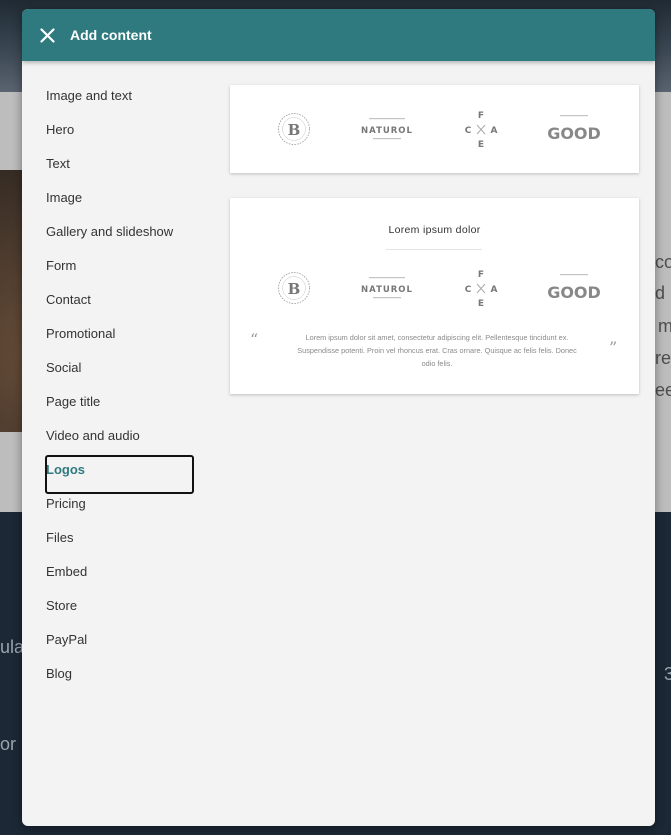  Describe the element at coordinates (663, 262) in the screenshot. I see `background-text: co` at that location.